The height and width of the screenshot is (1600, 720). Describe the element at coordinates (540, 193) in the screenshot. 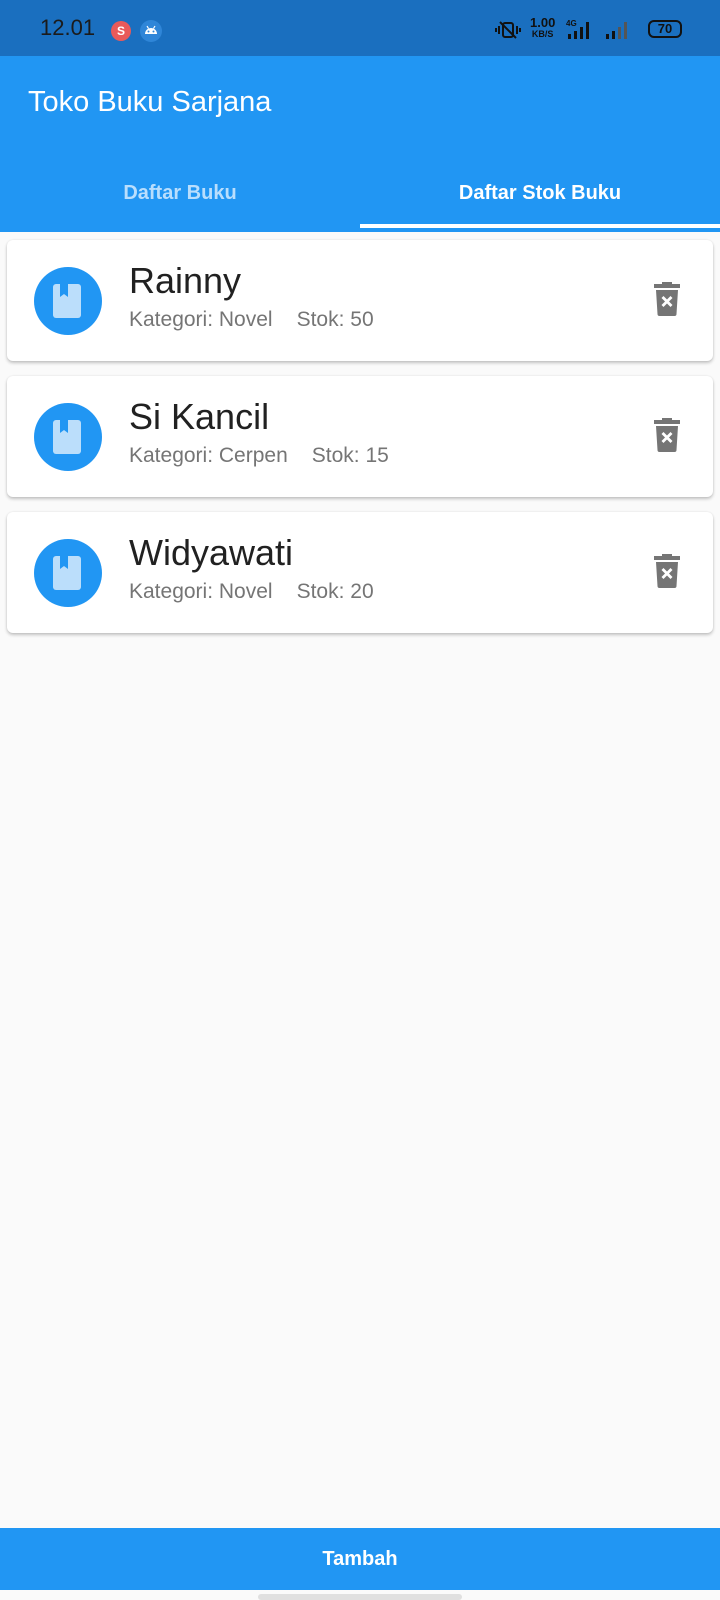

I see `tab-label: Daftar Stok Buku` at that location.